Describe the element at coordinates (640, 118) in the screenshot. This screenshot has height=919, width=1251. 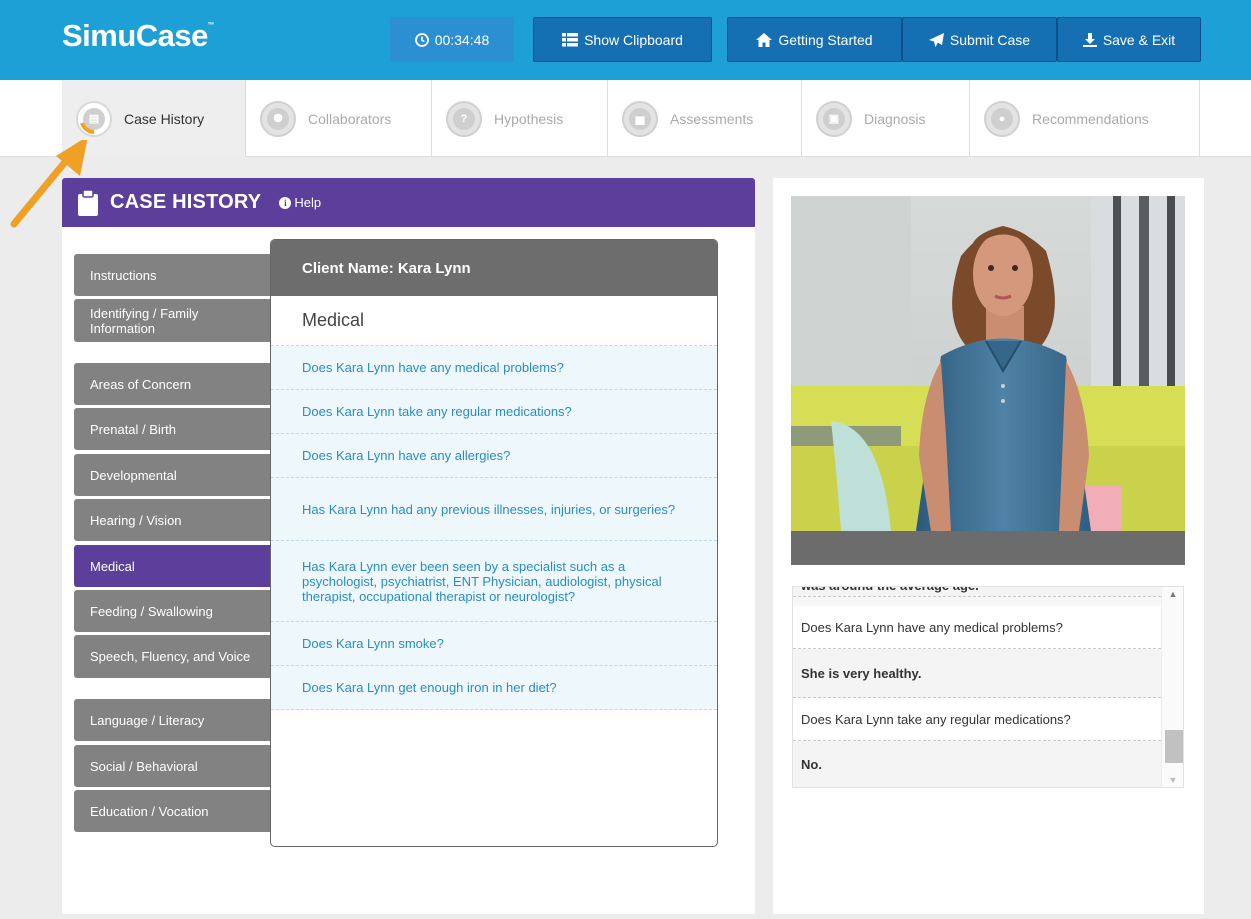
I see `chart-icon: ▅` at that location.